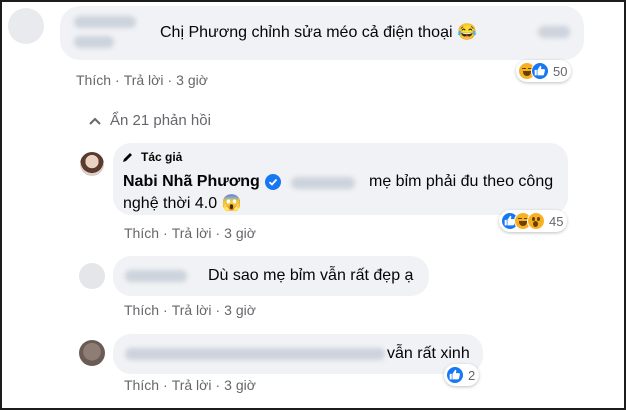 This screenshot has width=626, height=410. What do you see at coordinates (311, 275) in the screenshot?
I see `comment-text: Dù sao mẹ bỉm vẫn rất đẹp ạ` at bounding box center [311, 275].